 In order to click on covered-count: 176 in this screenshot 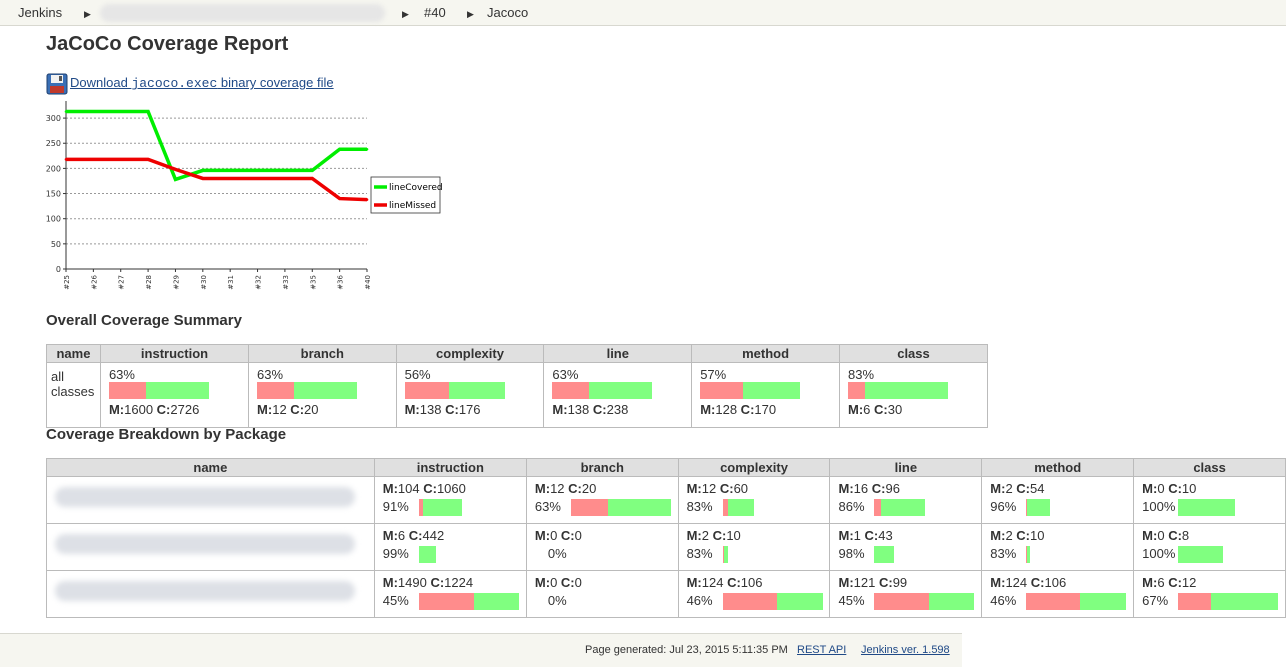, I will do `click(469, 410)`.